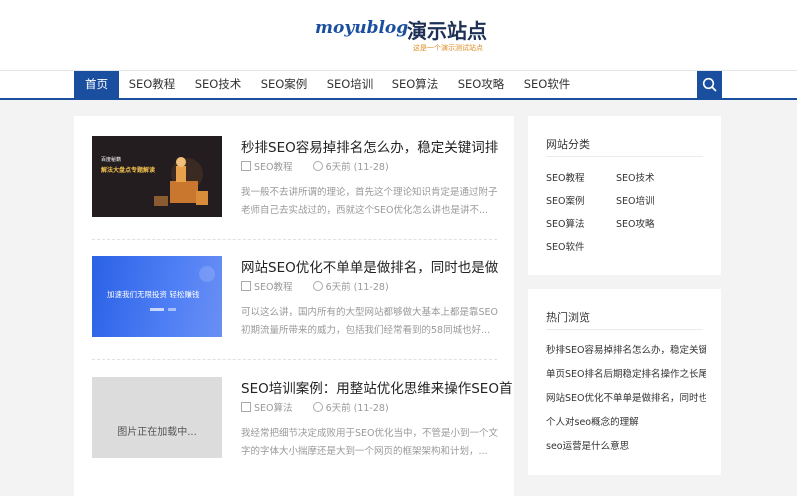 This screenshot has height=496, width=797. Describe the element at coordinates (565, 246) in the screenshot. I see `category-link: SEO软件` at that location.